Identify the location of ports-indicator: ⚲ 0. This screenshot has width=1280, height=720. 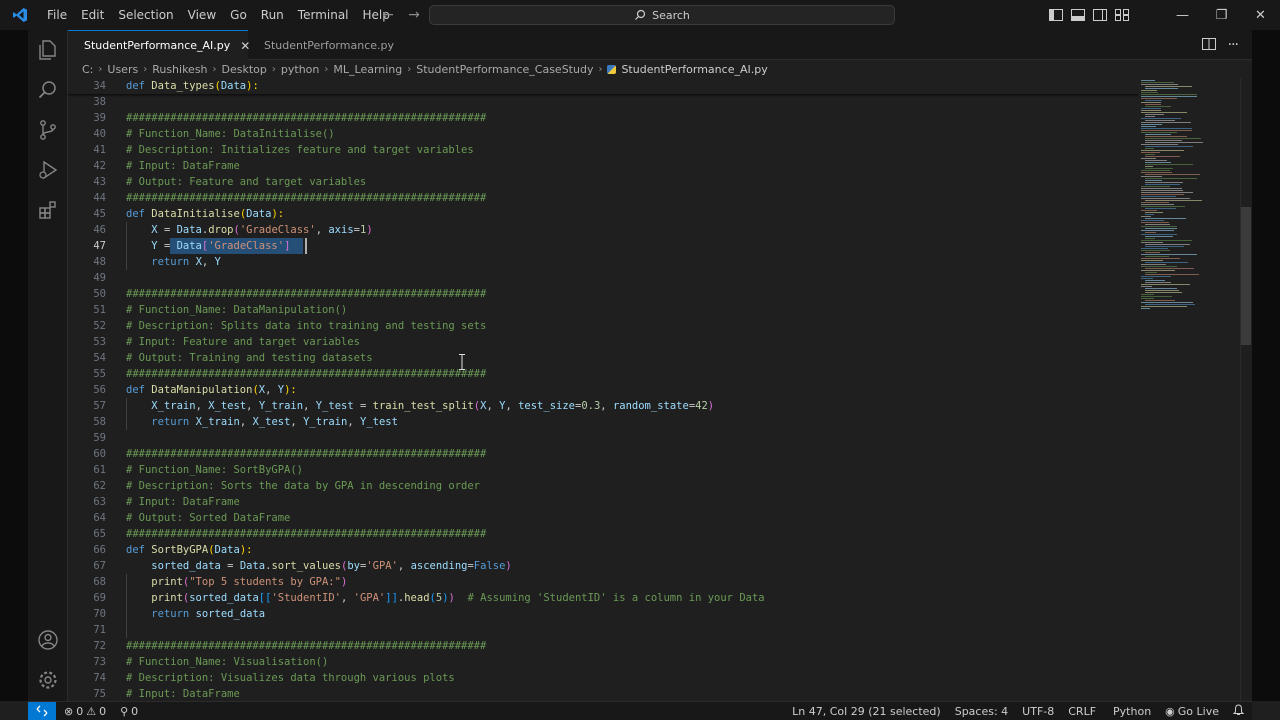
(129, 711).